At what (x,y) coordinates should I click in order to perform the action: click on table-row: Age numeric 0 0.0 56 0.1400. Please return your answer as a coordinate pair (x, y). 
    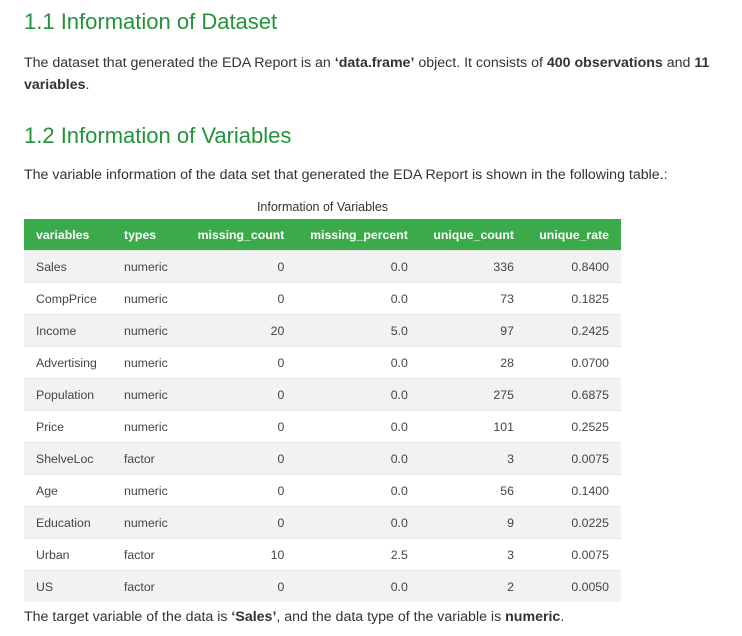
    Looking at the image, I should click on (322, 490).